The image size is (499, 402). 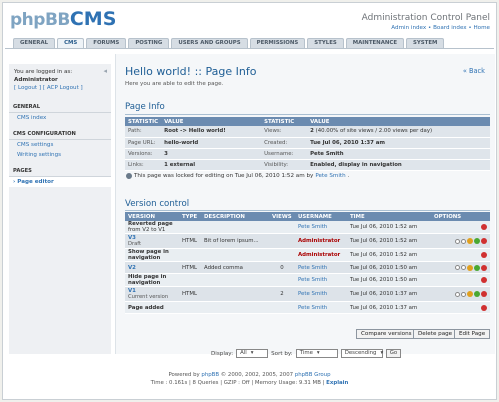 What do you see at coordinates (316, 353) in the screenshot?
I see `sort-select: Time ▾` at bounding box center [316, 353].